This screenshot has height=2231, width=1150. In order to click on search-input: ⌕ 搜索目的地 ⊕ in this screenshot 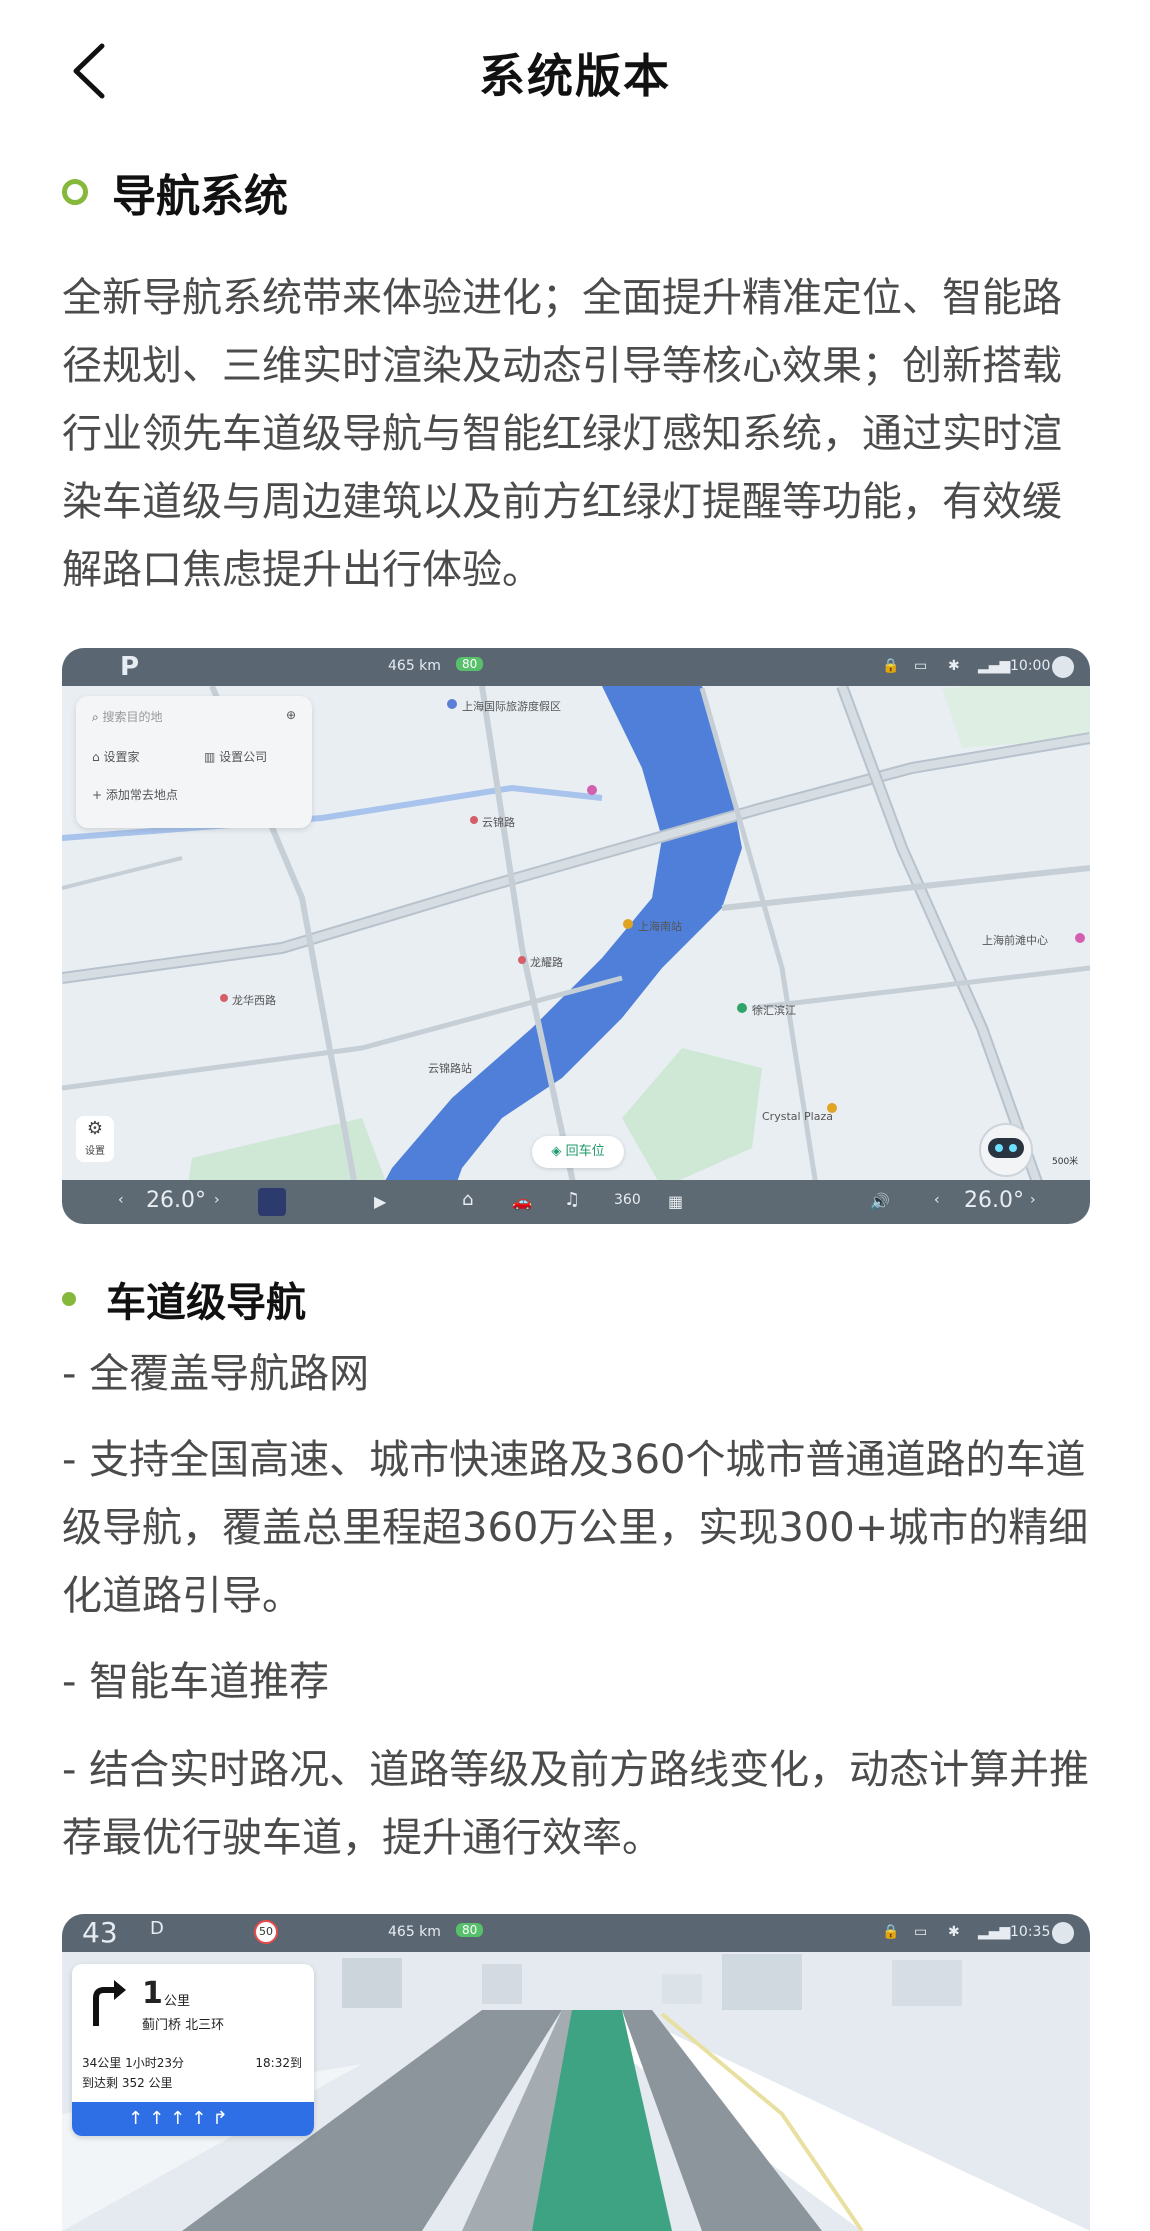, I will do `click(194, 716)`.